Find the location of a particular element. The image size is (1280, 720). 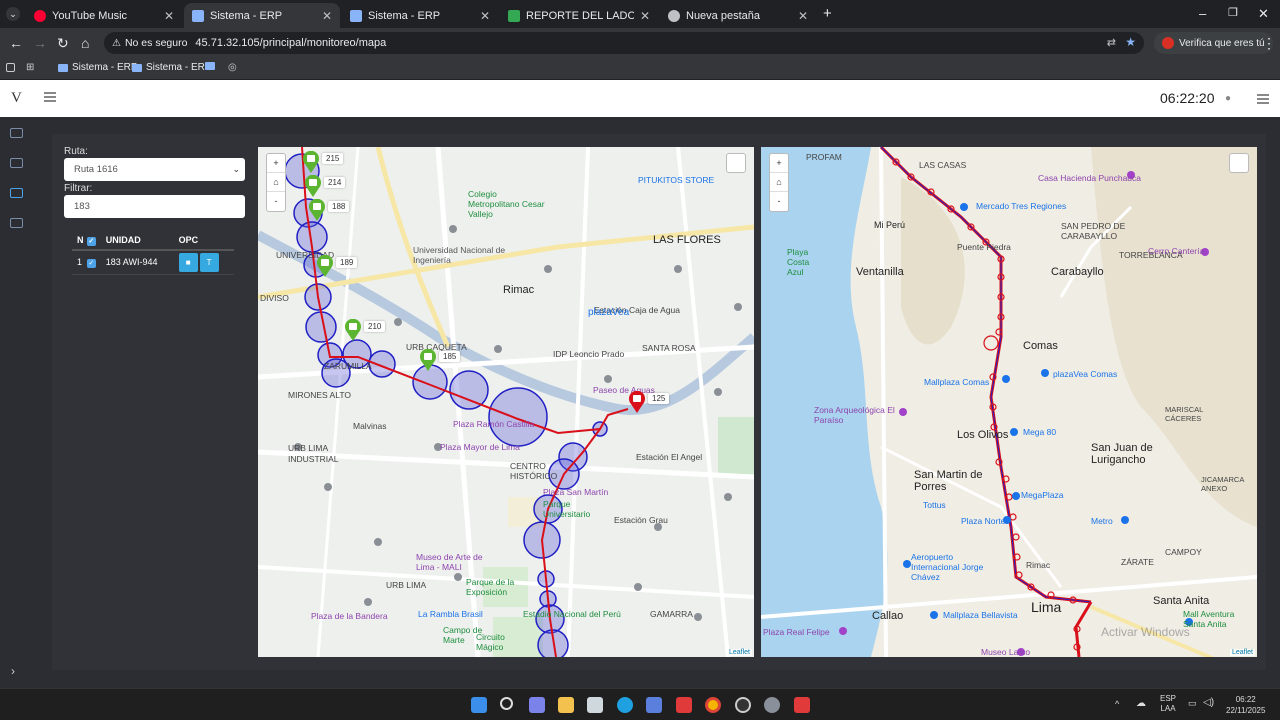

search-icon is located at coordinates (506, 703).